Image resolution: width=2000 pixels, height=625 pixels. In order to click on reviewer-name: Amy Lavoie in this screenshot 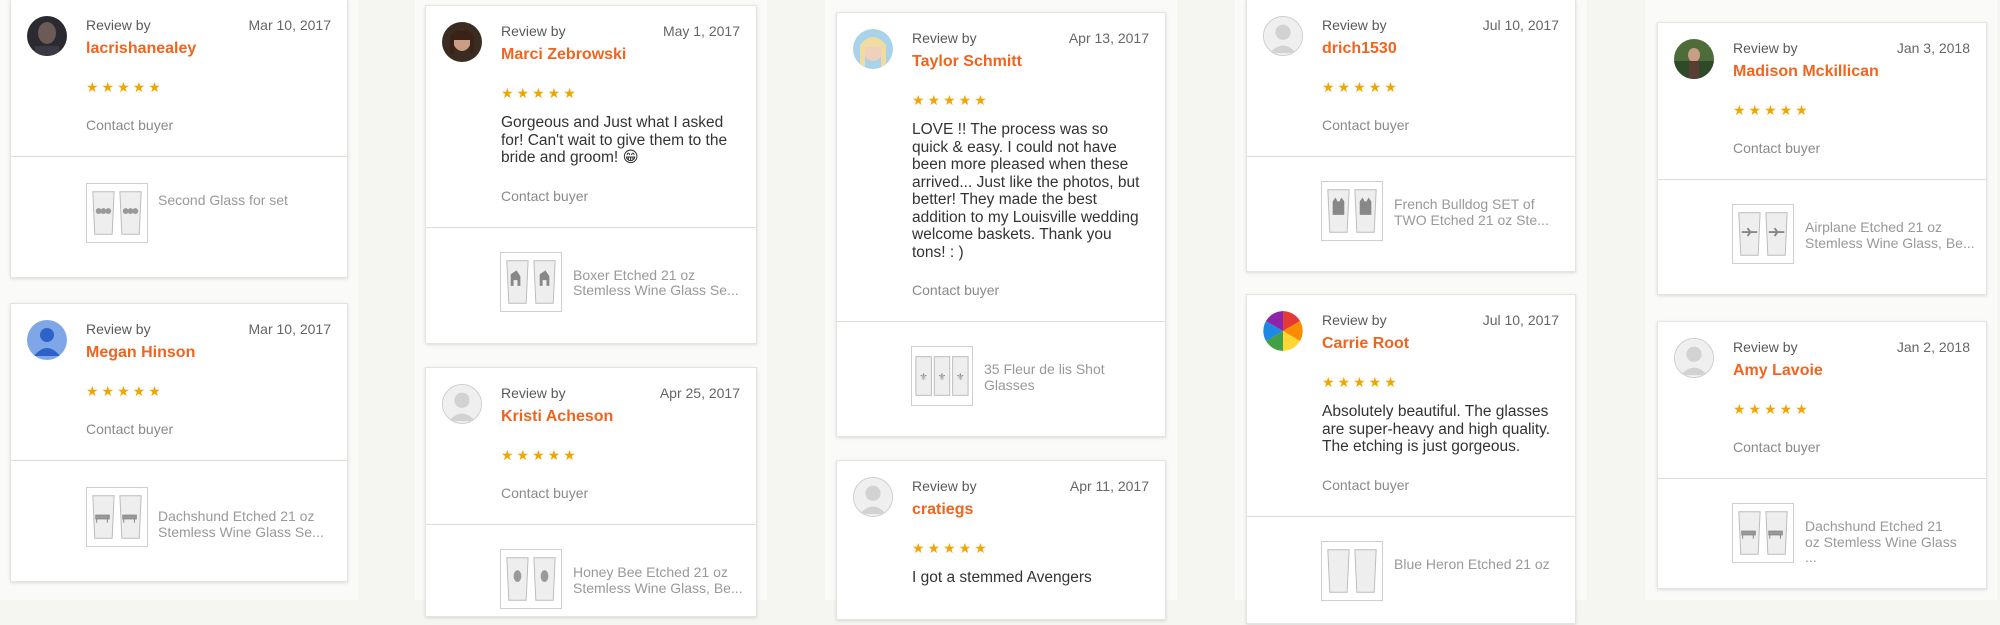, I will do `click(1851, 371)`.